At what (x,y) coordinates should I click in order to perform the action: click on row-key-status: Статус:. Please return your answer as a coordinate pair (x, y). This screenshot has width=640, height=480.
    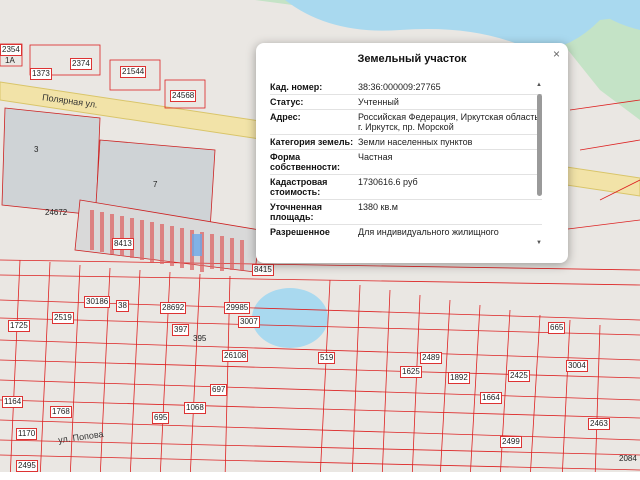
    Looking at the image, I should click on (287, 102).